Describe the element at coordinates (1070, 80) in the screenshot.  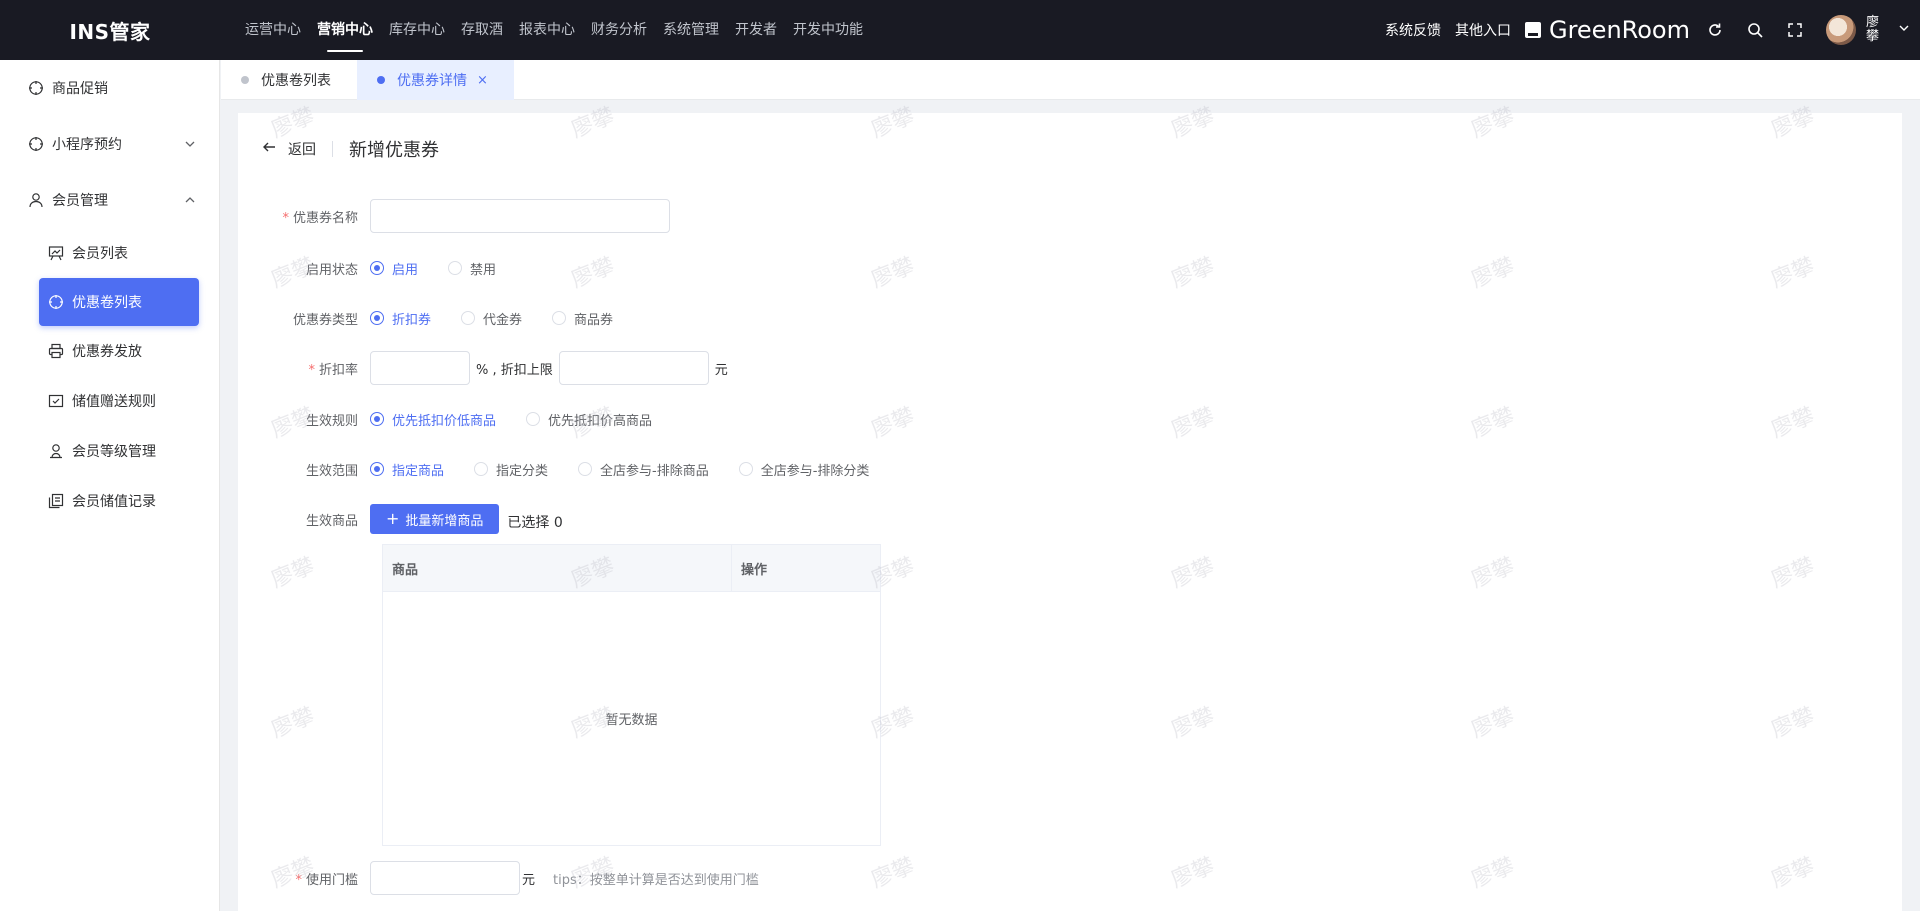
I see `page-tabs: 优惠卷列表 优惠券详情 ×` at that location.